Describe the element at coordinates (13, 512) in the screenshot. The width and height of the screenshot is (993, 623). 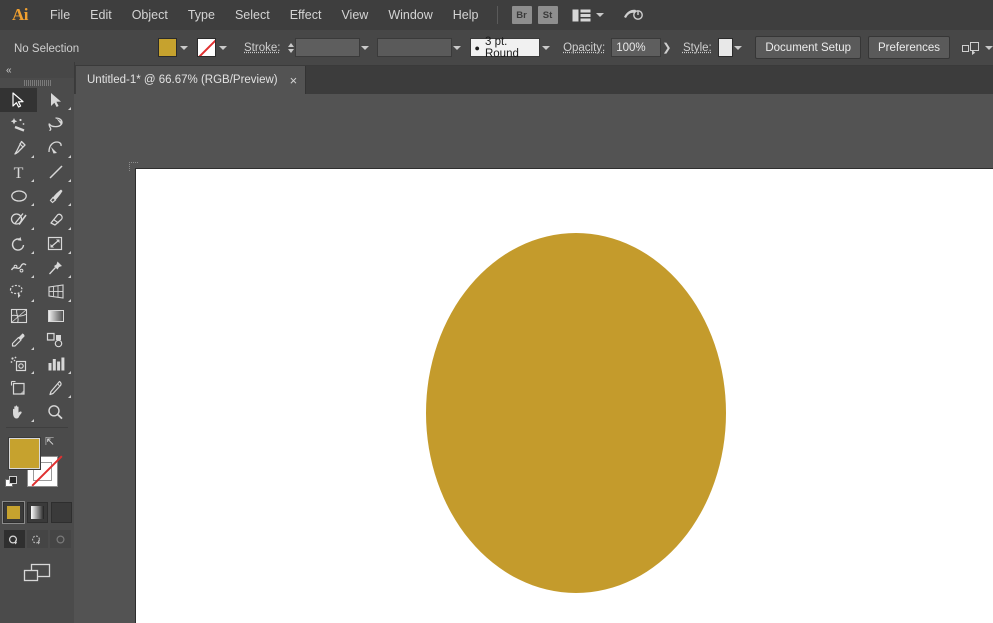
I see `color-mode-button` at that location.